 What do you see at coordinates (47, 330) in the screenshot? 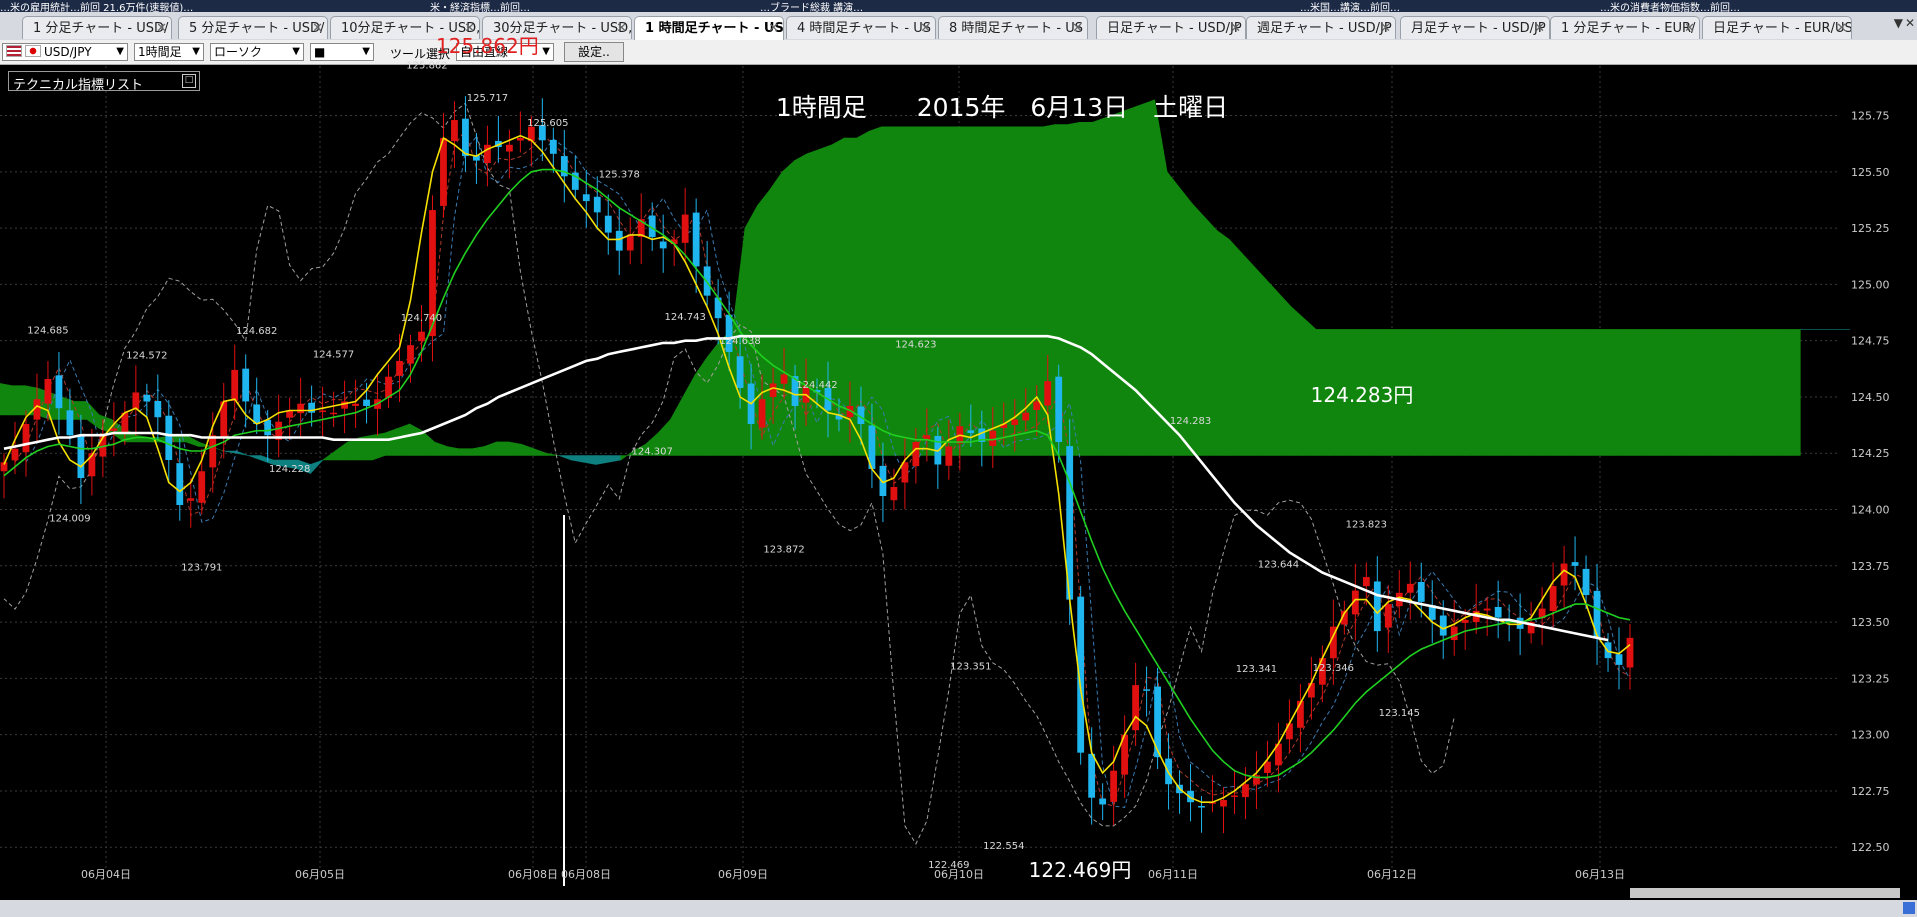
I see `price-label: 124.685` at bounding box center [47, 330].